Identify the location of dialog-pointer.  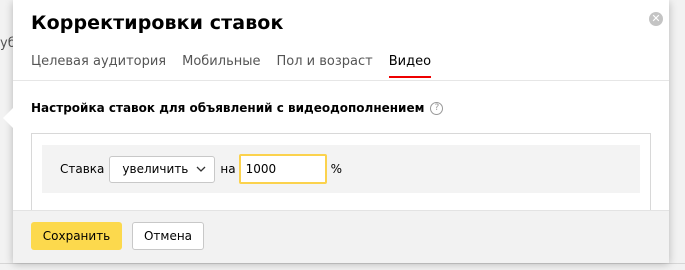
(8, 118).